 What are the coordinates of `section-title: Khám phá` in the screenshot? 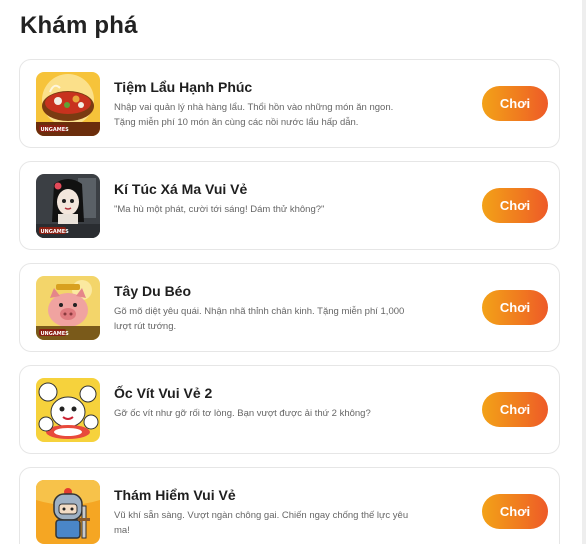 It's located at (79, 25).